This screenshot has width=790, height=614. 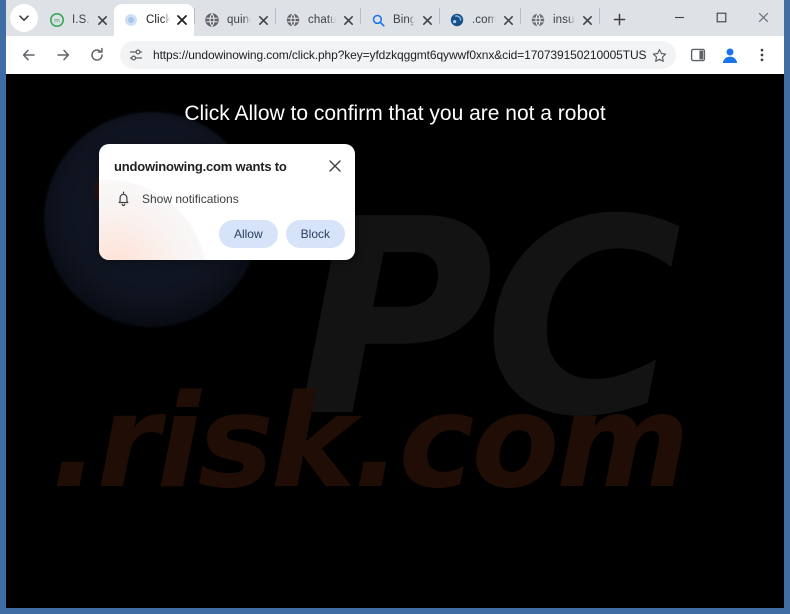 I want to click on reload-icon, so click(x=97, y=54).